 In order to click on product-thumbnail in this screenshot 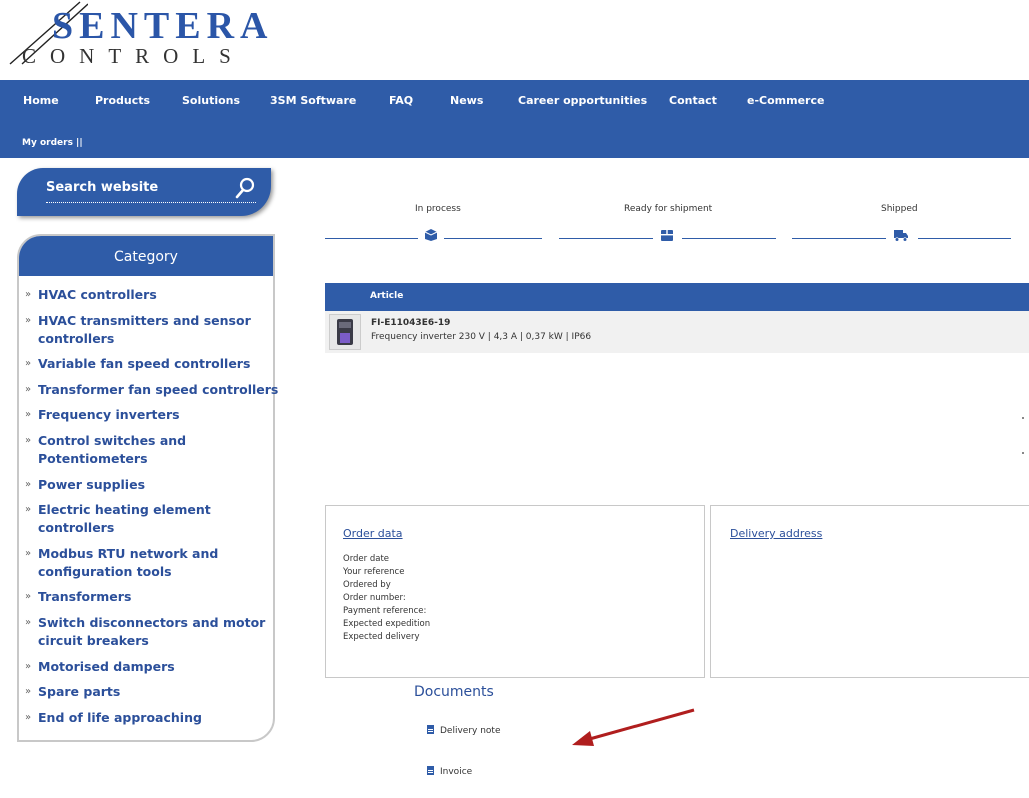, I will do `click(345, 332)`.